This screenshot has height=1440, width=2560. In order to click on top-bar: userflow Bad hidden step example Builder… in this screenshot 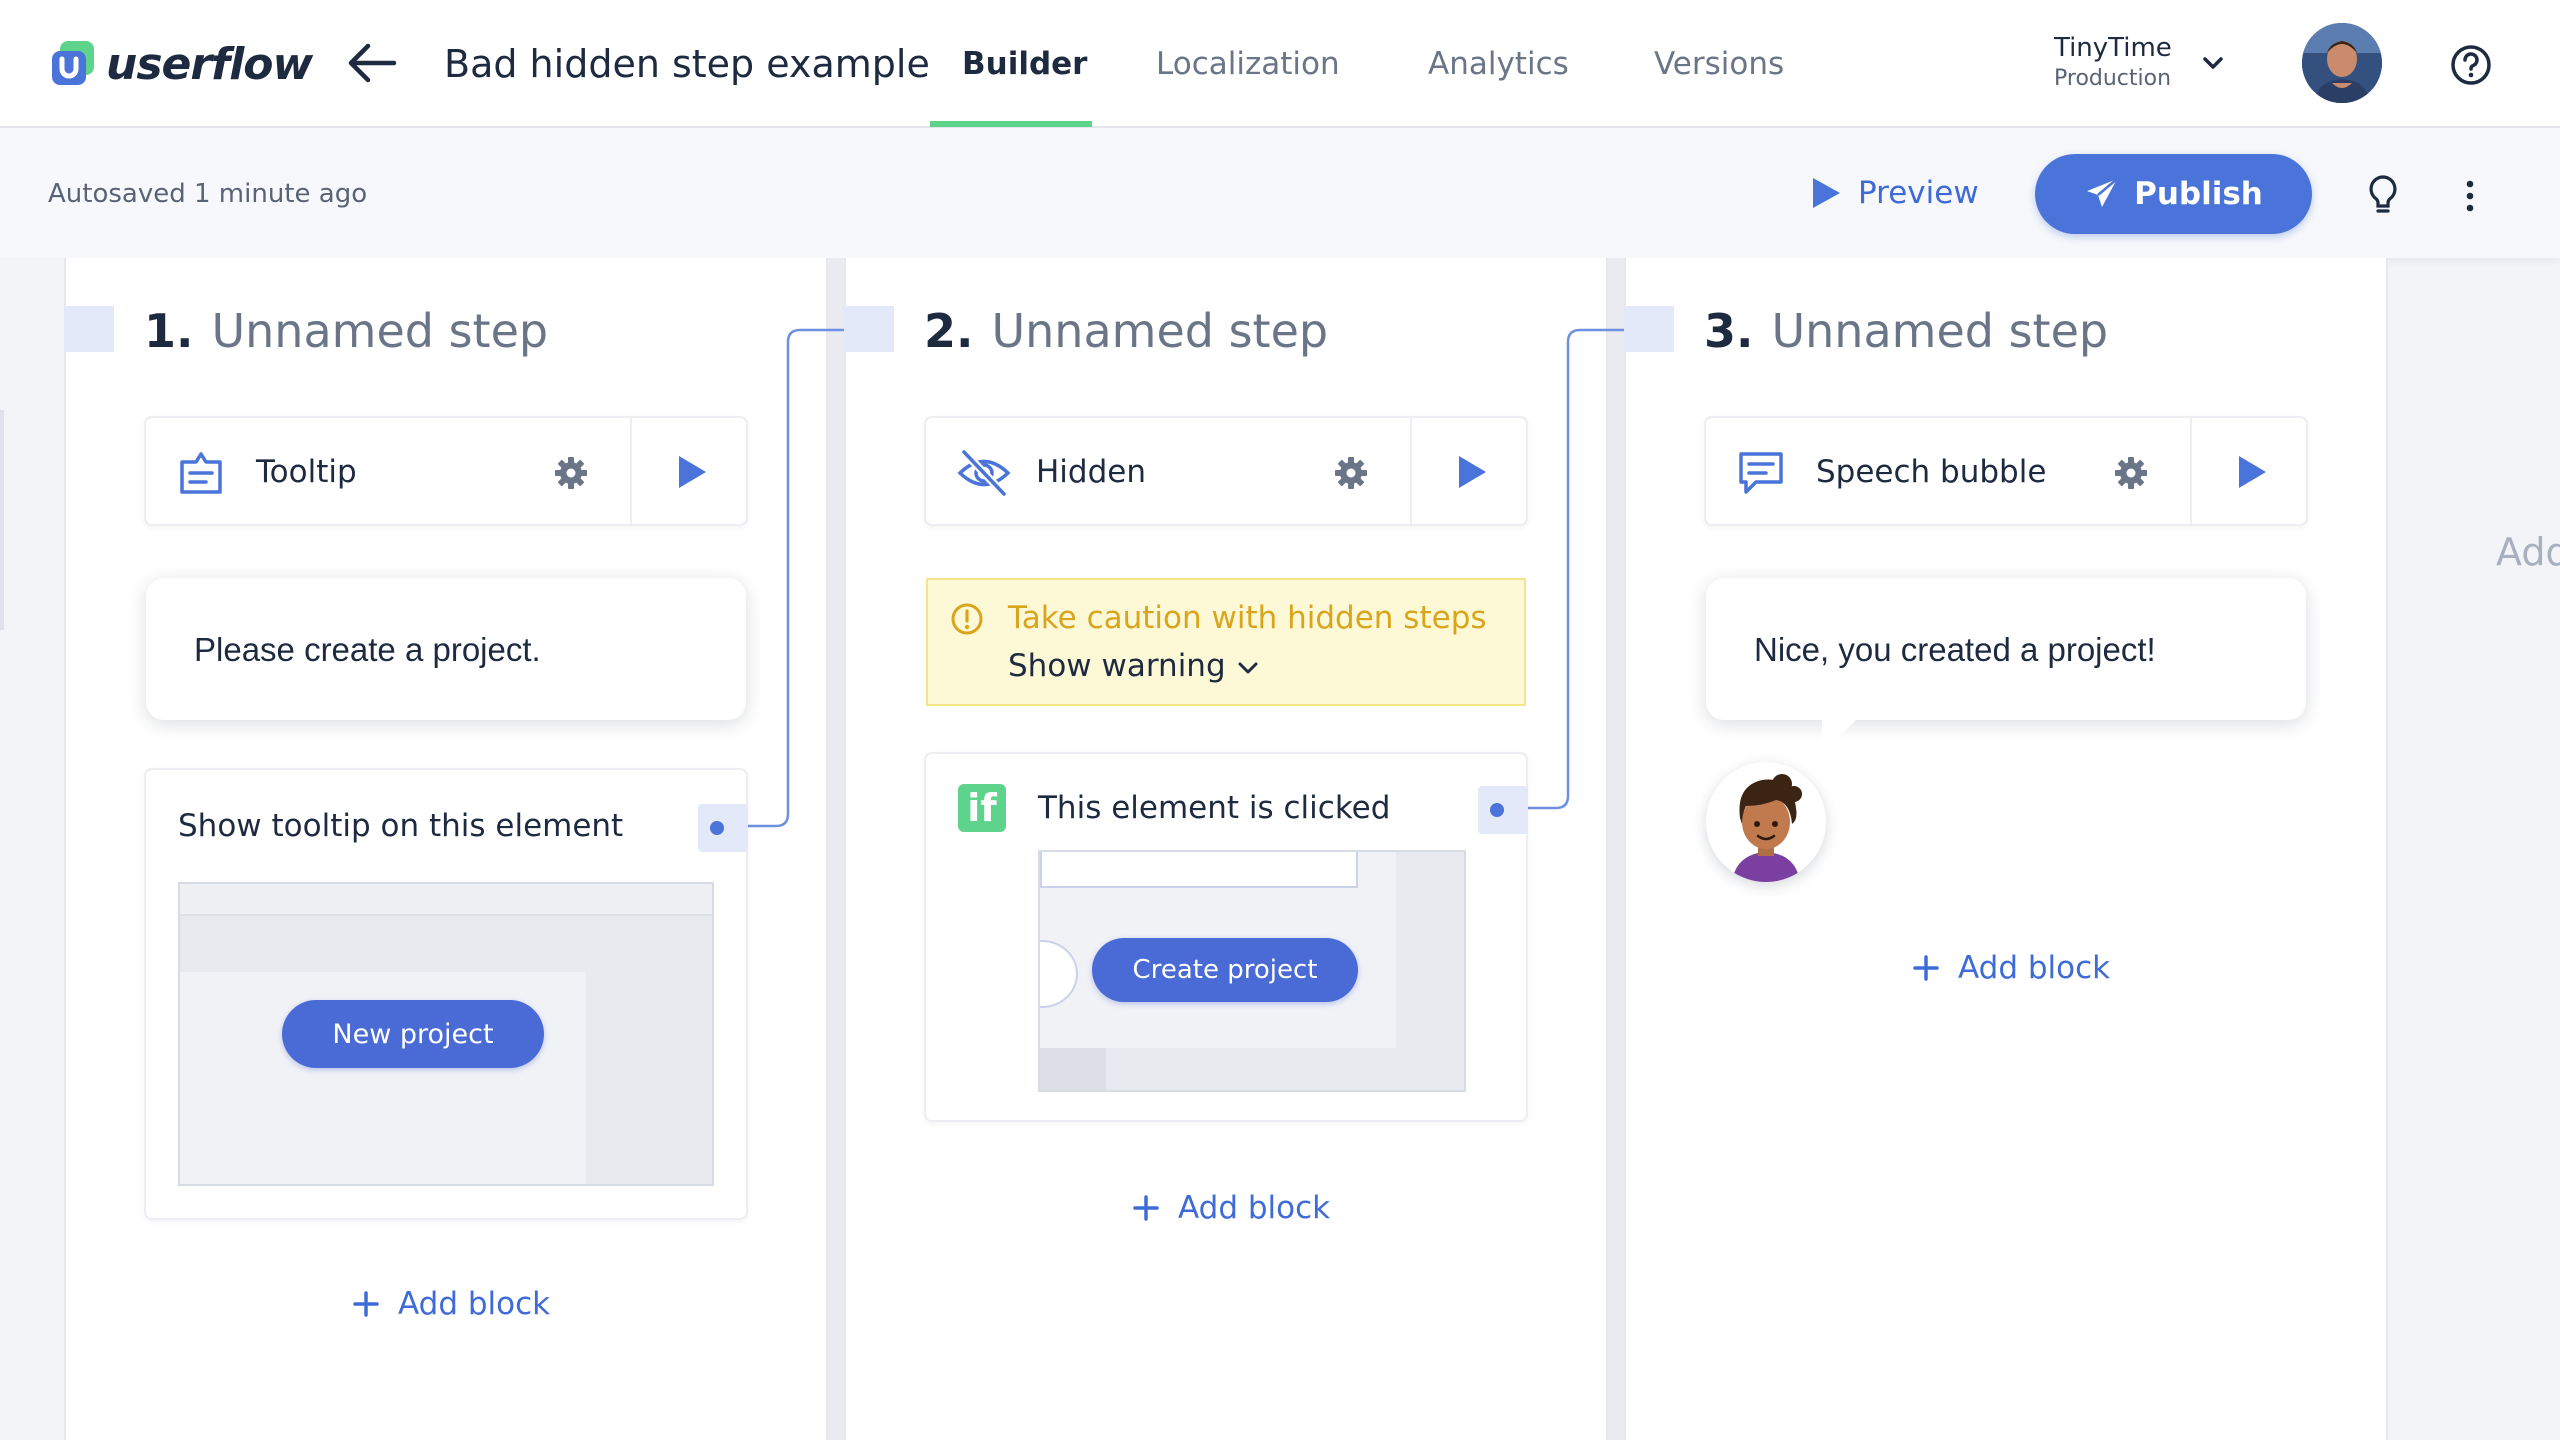, I will do `click(1280, 64)`.